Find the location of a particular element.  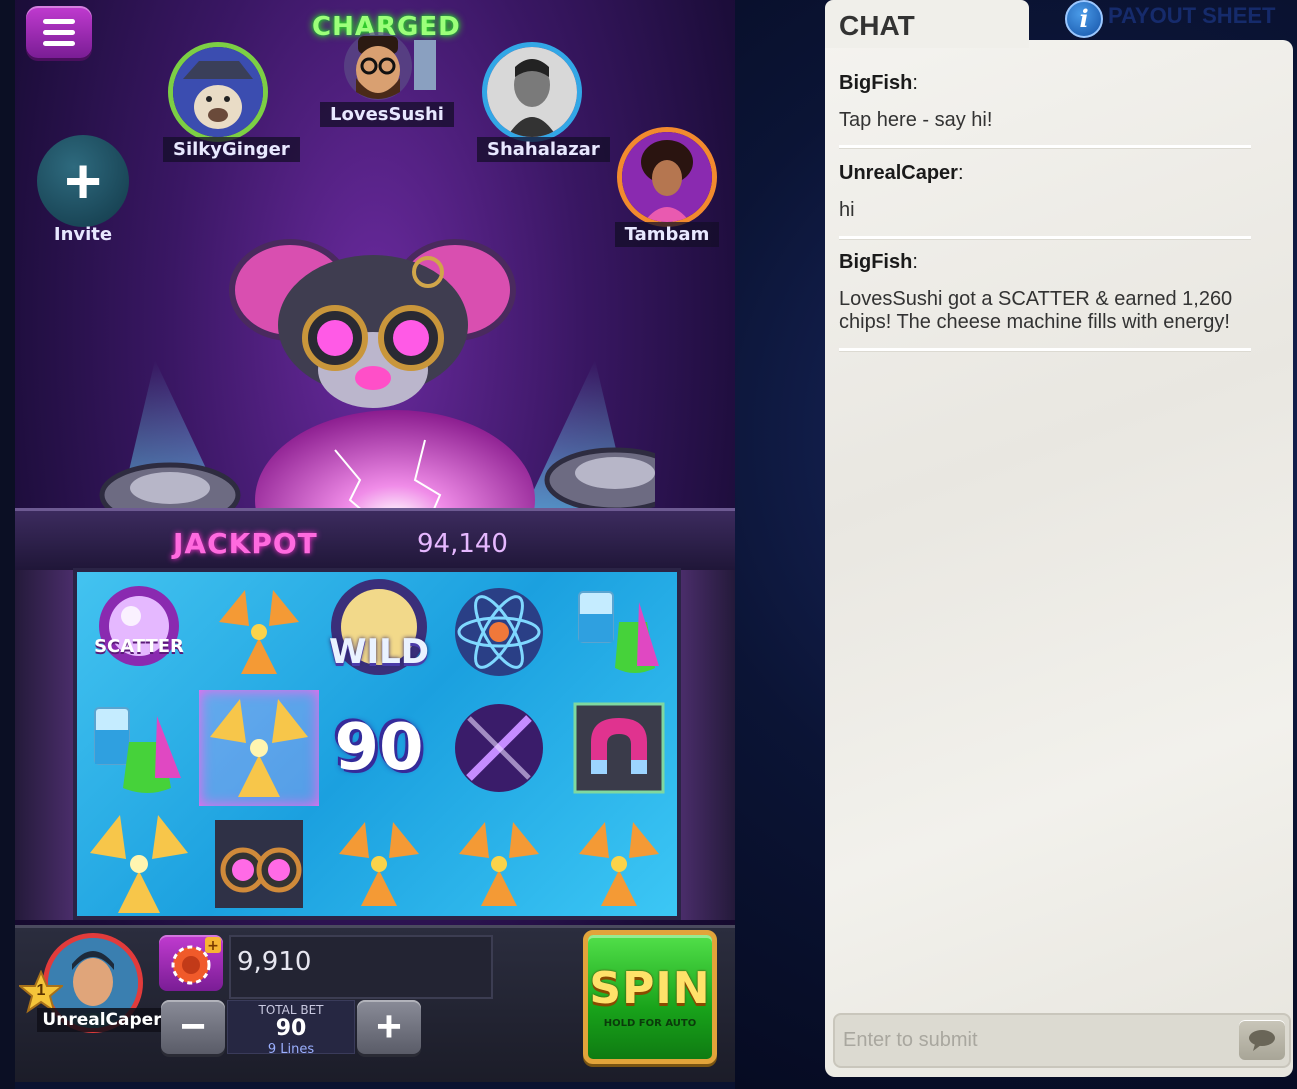

chat-title: CHAT is located at coordinates (877, 25).